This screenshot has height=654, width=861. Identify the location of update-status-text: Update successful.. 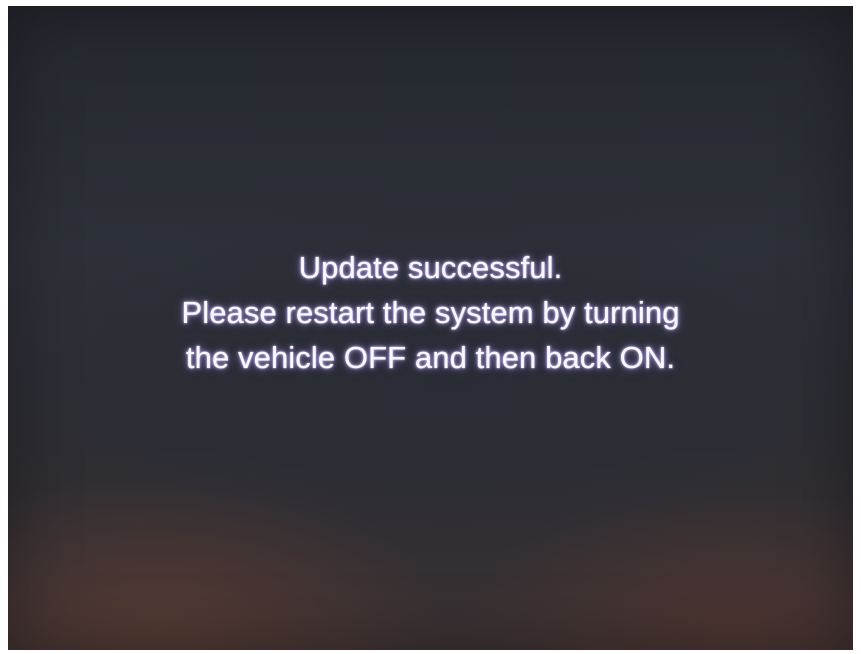
(430, 267).